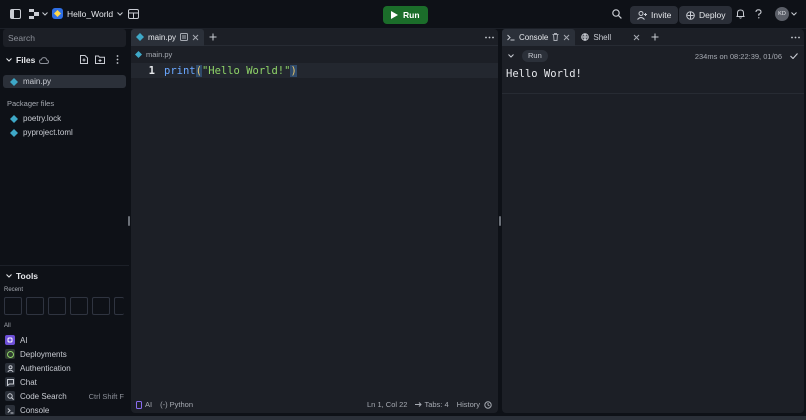 Image resolution: width=806 pixels, height=420 pixels. I want to click on logo-menu-button, so click(38, 14).